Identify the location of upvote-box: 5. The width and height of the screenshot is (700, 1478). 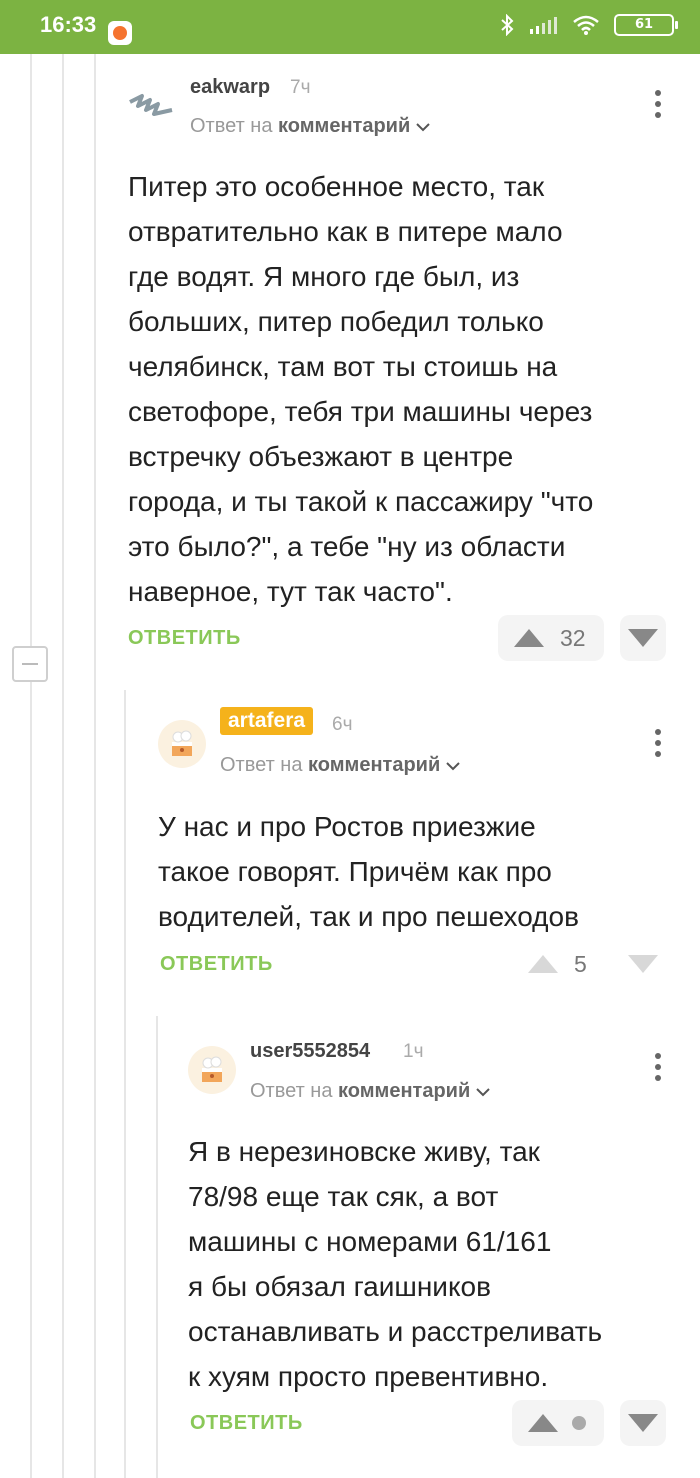
(557, 964).